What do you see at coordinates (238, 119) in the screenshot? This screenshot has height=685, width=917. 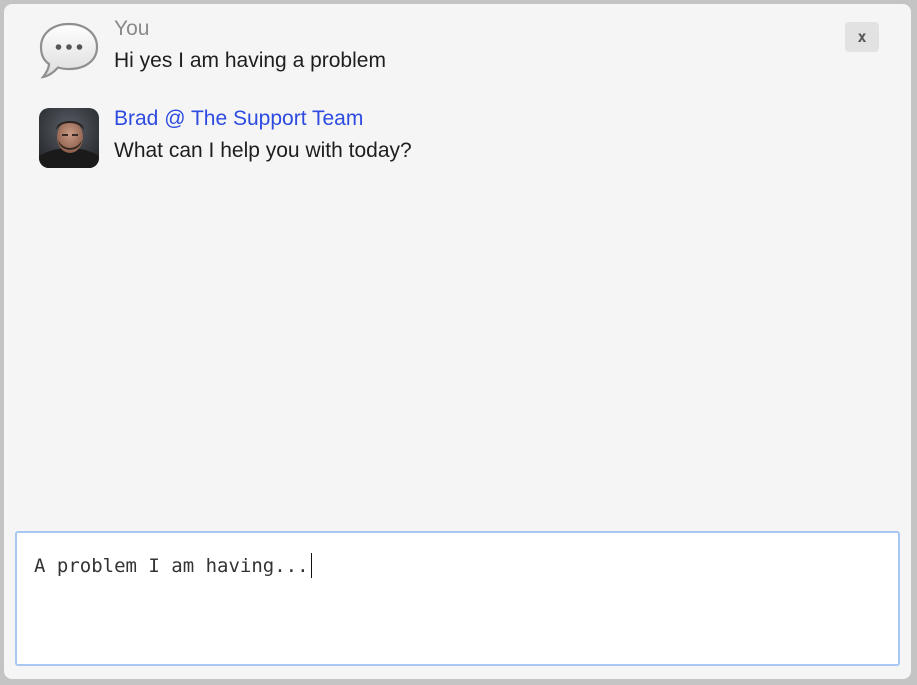 I see `sender-name: Brad @ The Support Team` at bounding box center [238, 119].